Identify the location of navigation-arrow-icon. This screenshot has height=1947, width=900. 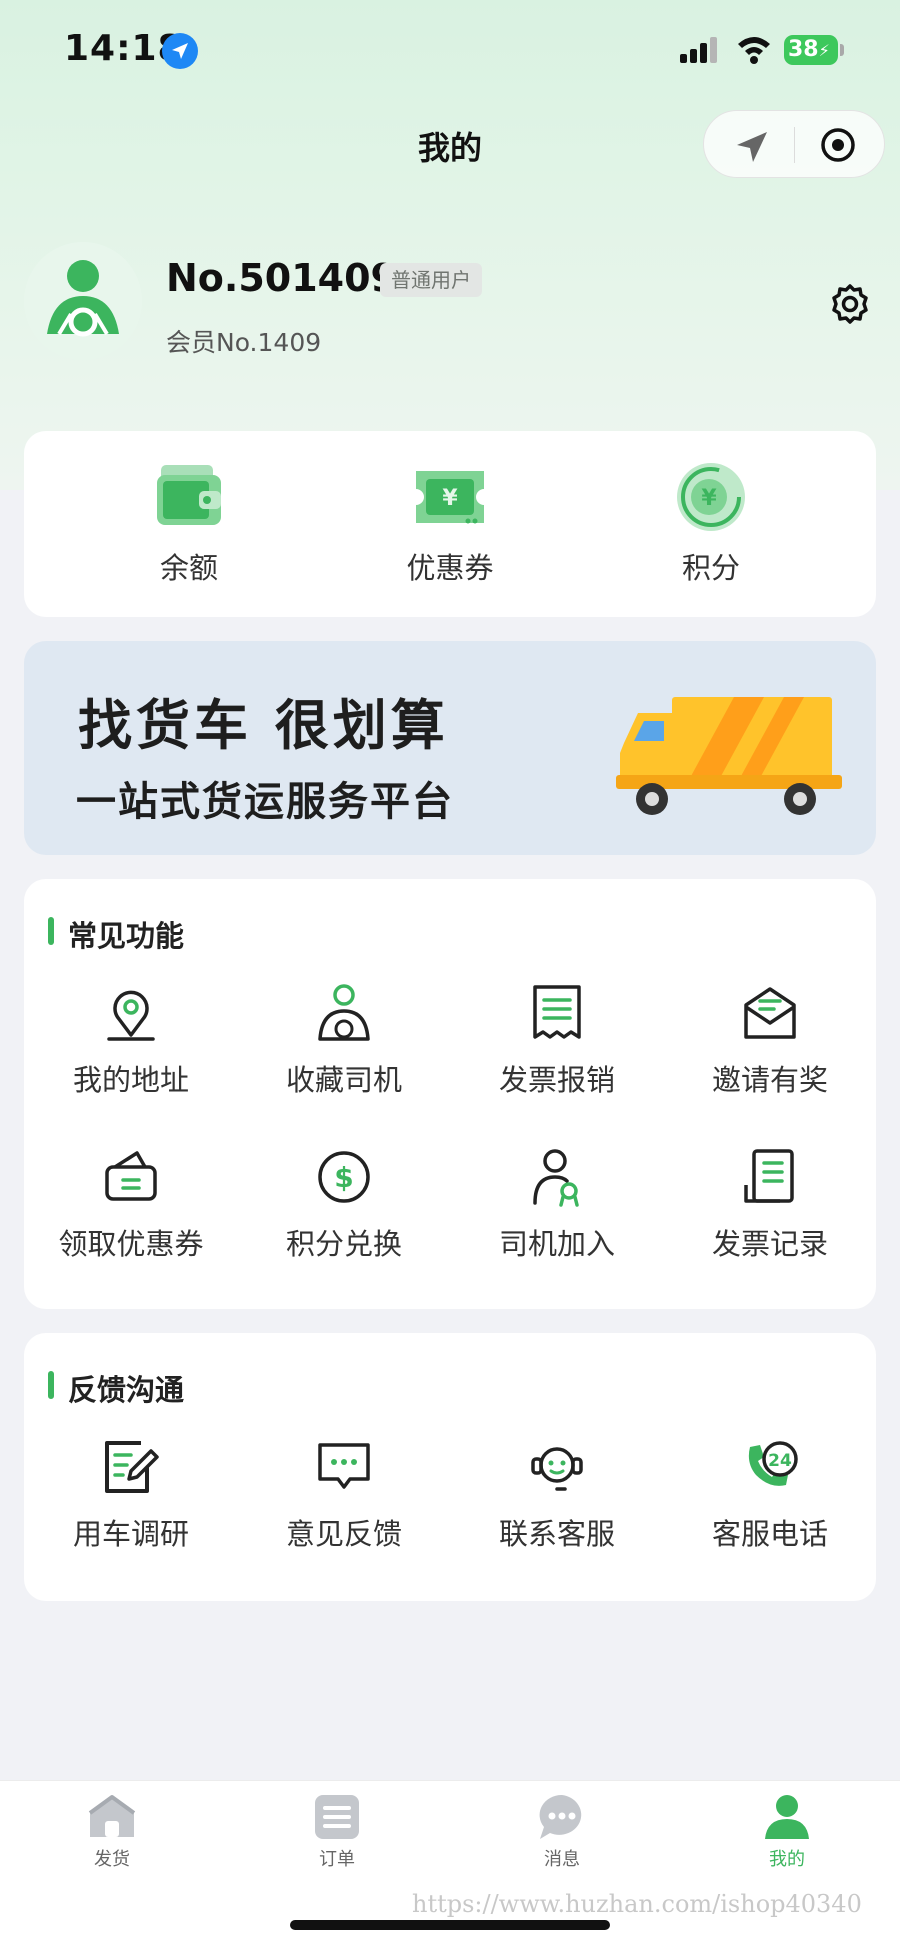
(752, 147).